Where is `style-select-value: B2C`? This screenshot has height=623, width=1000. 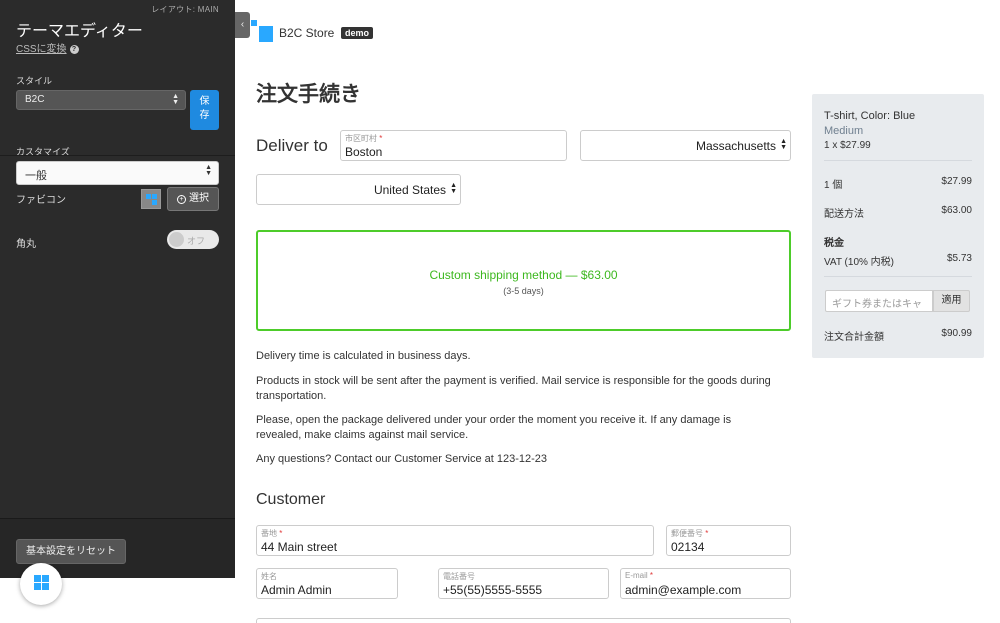
style-select-value: B2C is located at coordinates (35, 99).